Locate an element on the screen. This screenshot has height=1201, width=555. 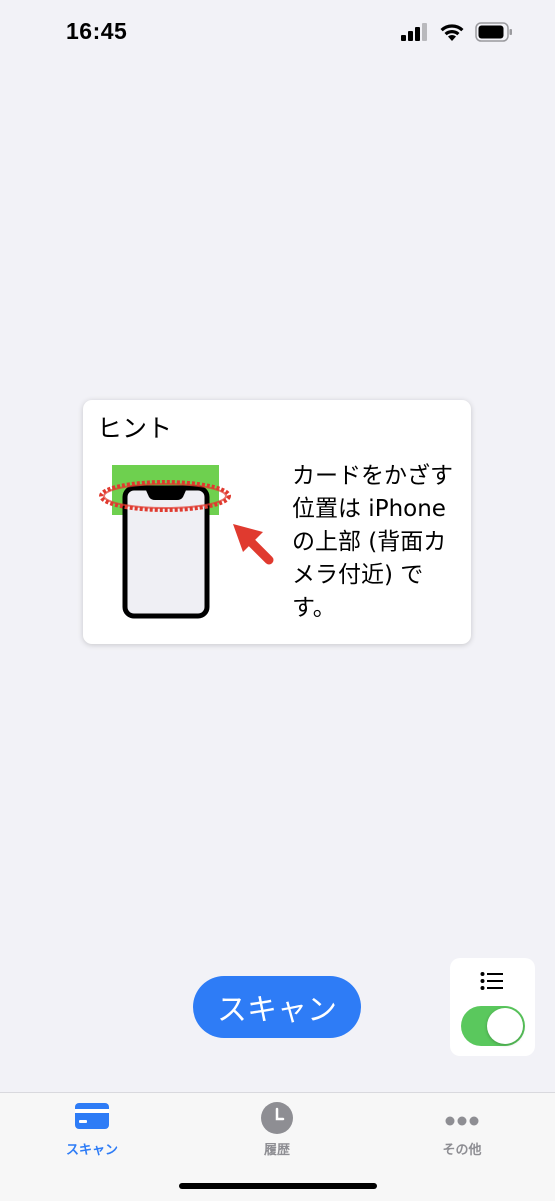
scan-button: スキャン is located at coordinates (277, 1007).